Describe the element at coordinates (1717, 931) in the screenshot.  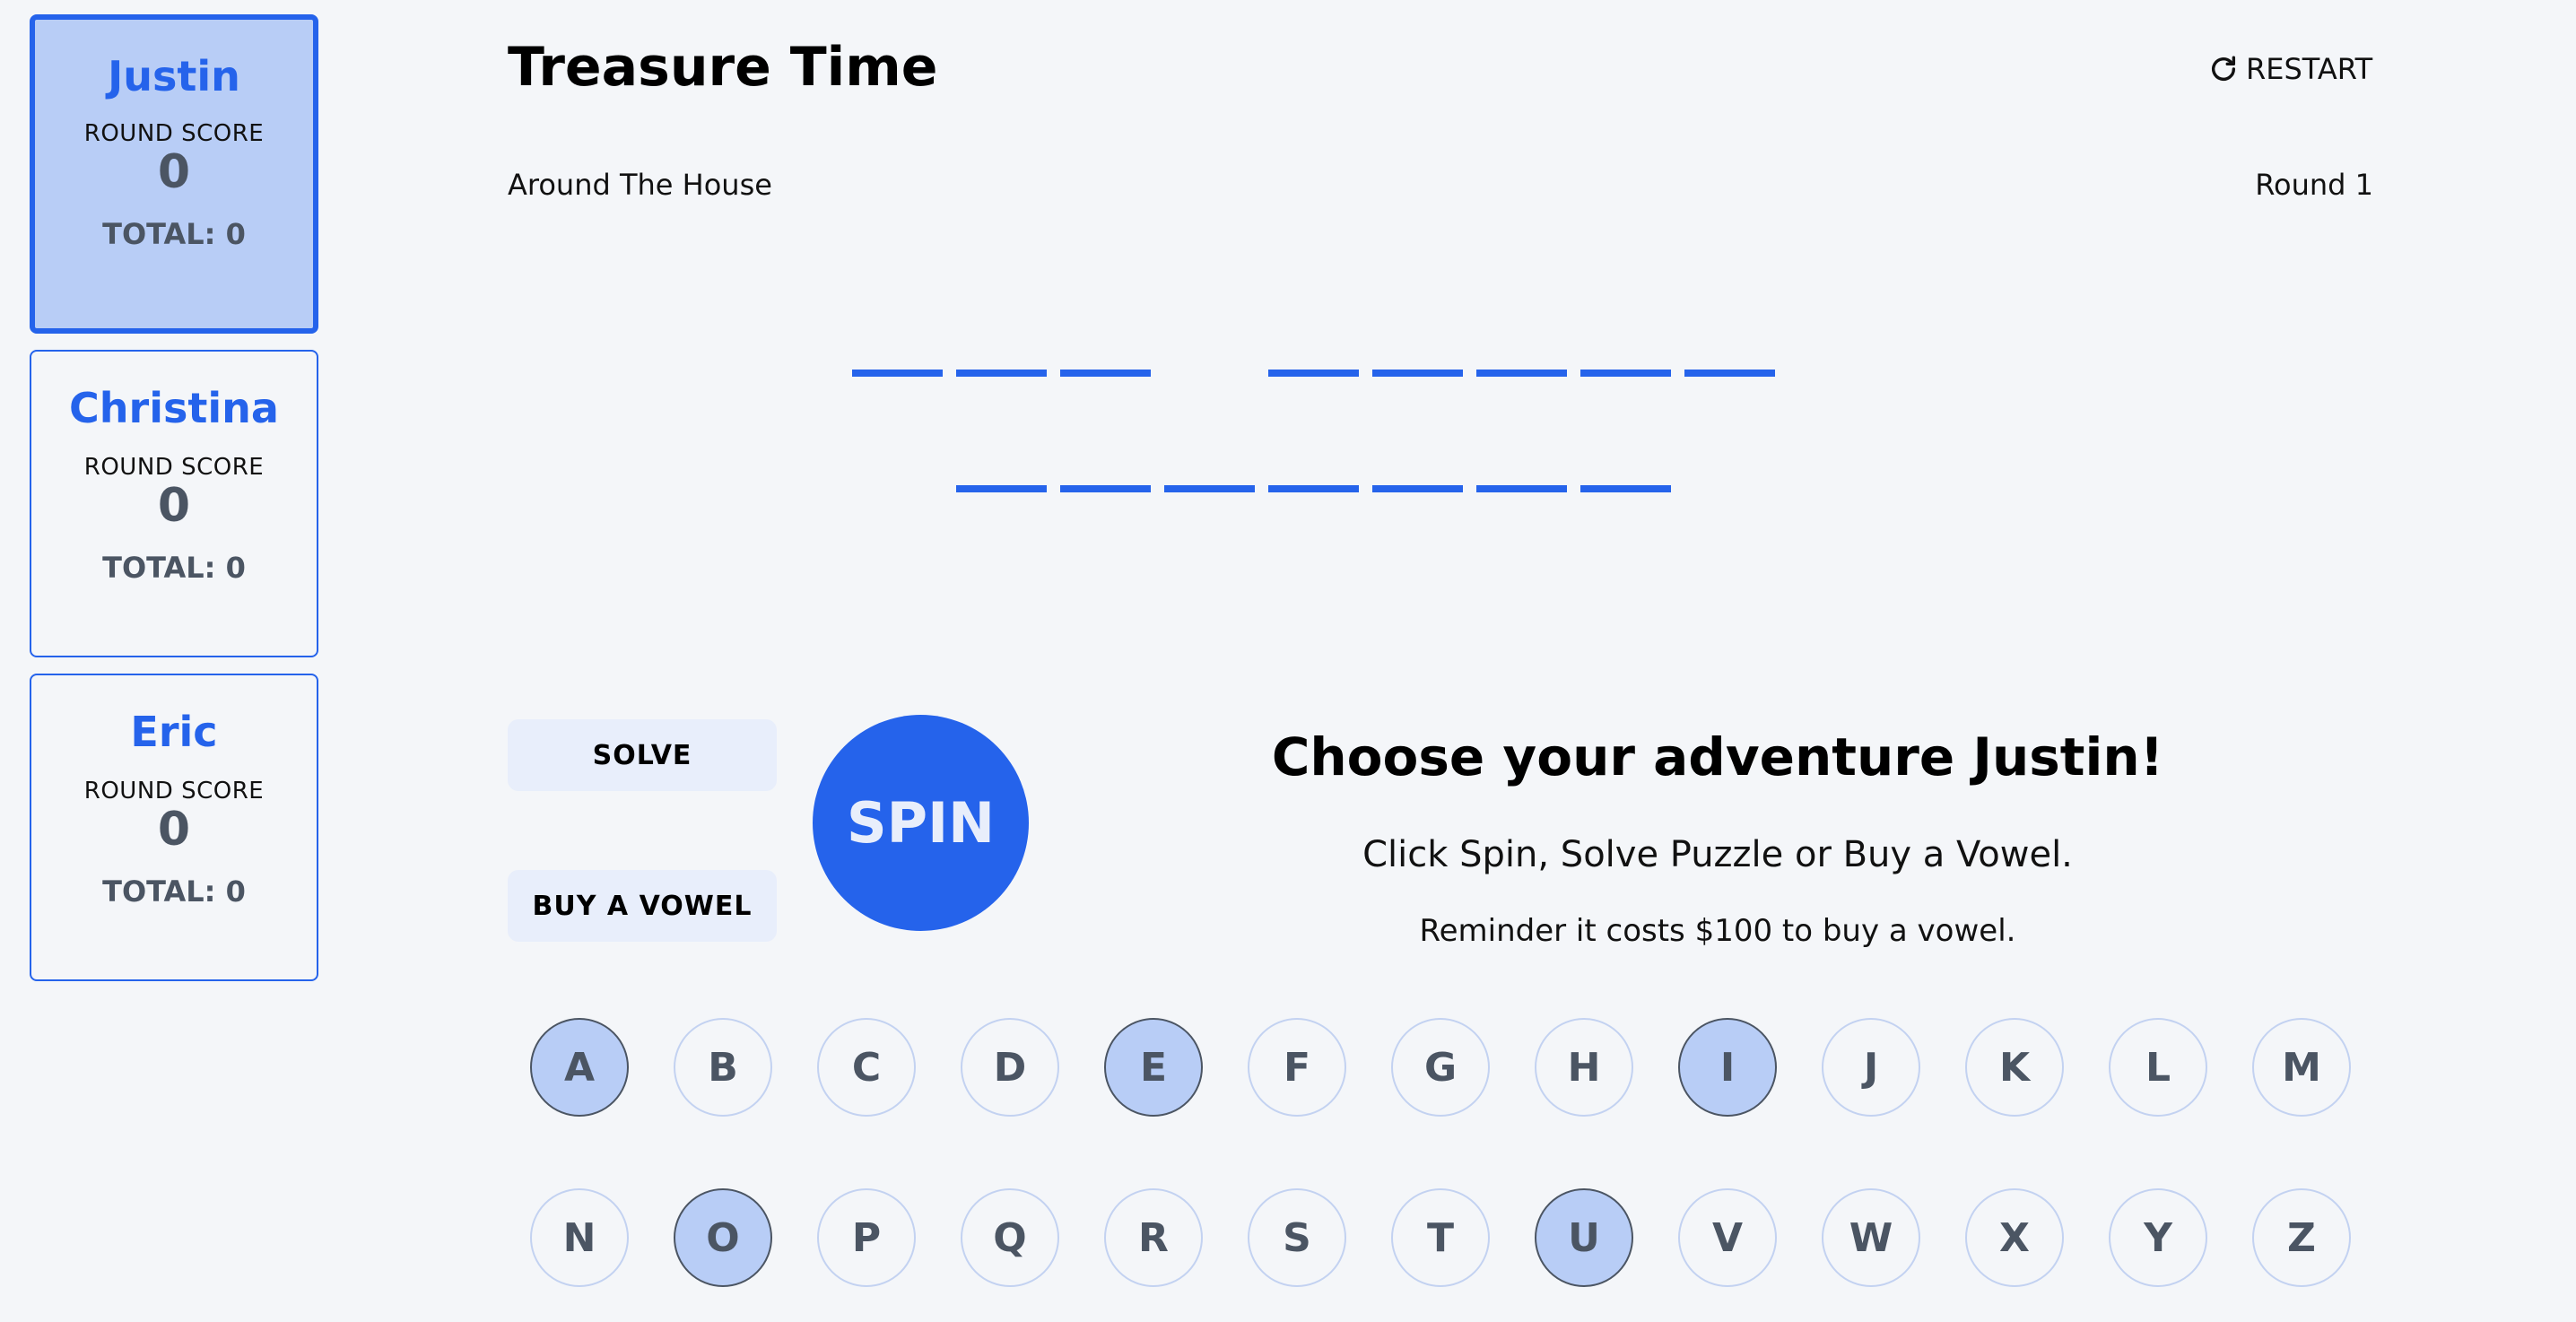
I see `vowel-reminder: Reminder it costs $100 to buy a vowel.` at that location.